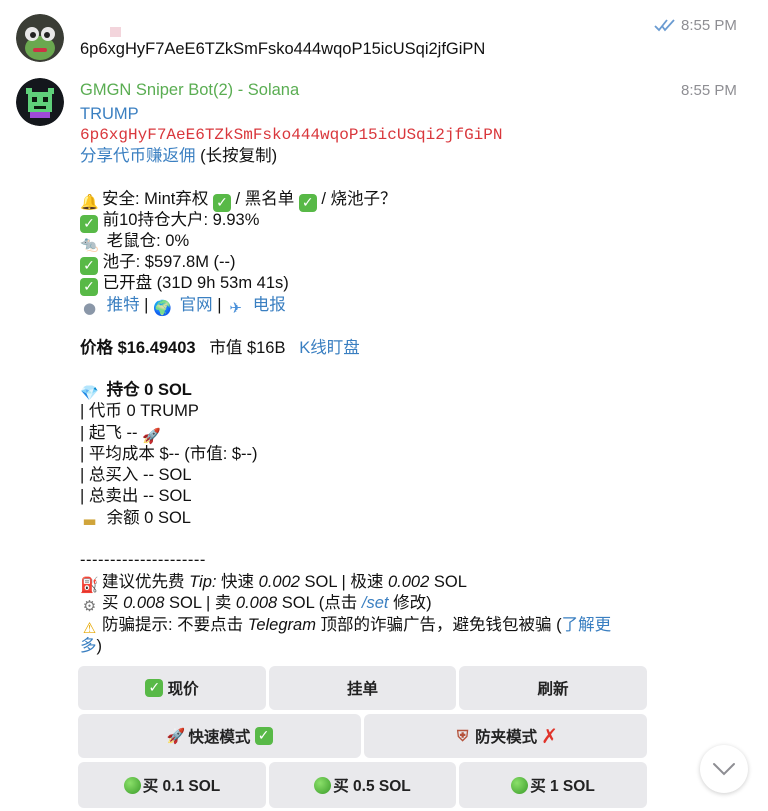 The width and height of the screenshot is (768, 811). Describe the element at coordinates (281, 625) in the screenshot. I see `warn-telegram: Telegram` at that location.